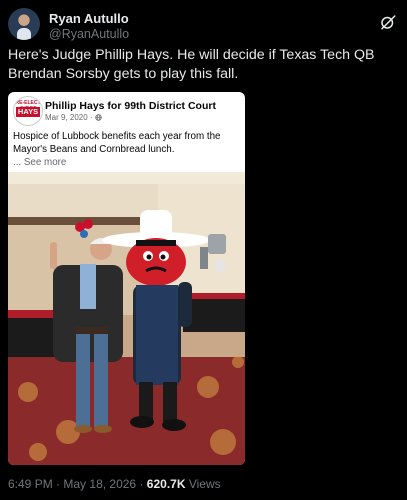 This screenshot has width=407, height=500. I want to click on post-date: Mar 9, 2020 ·, so click(73, 117).